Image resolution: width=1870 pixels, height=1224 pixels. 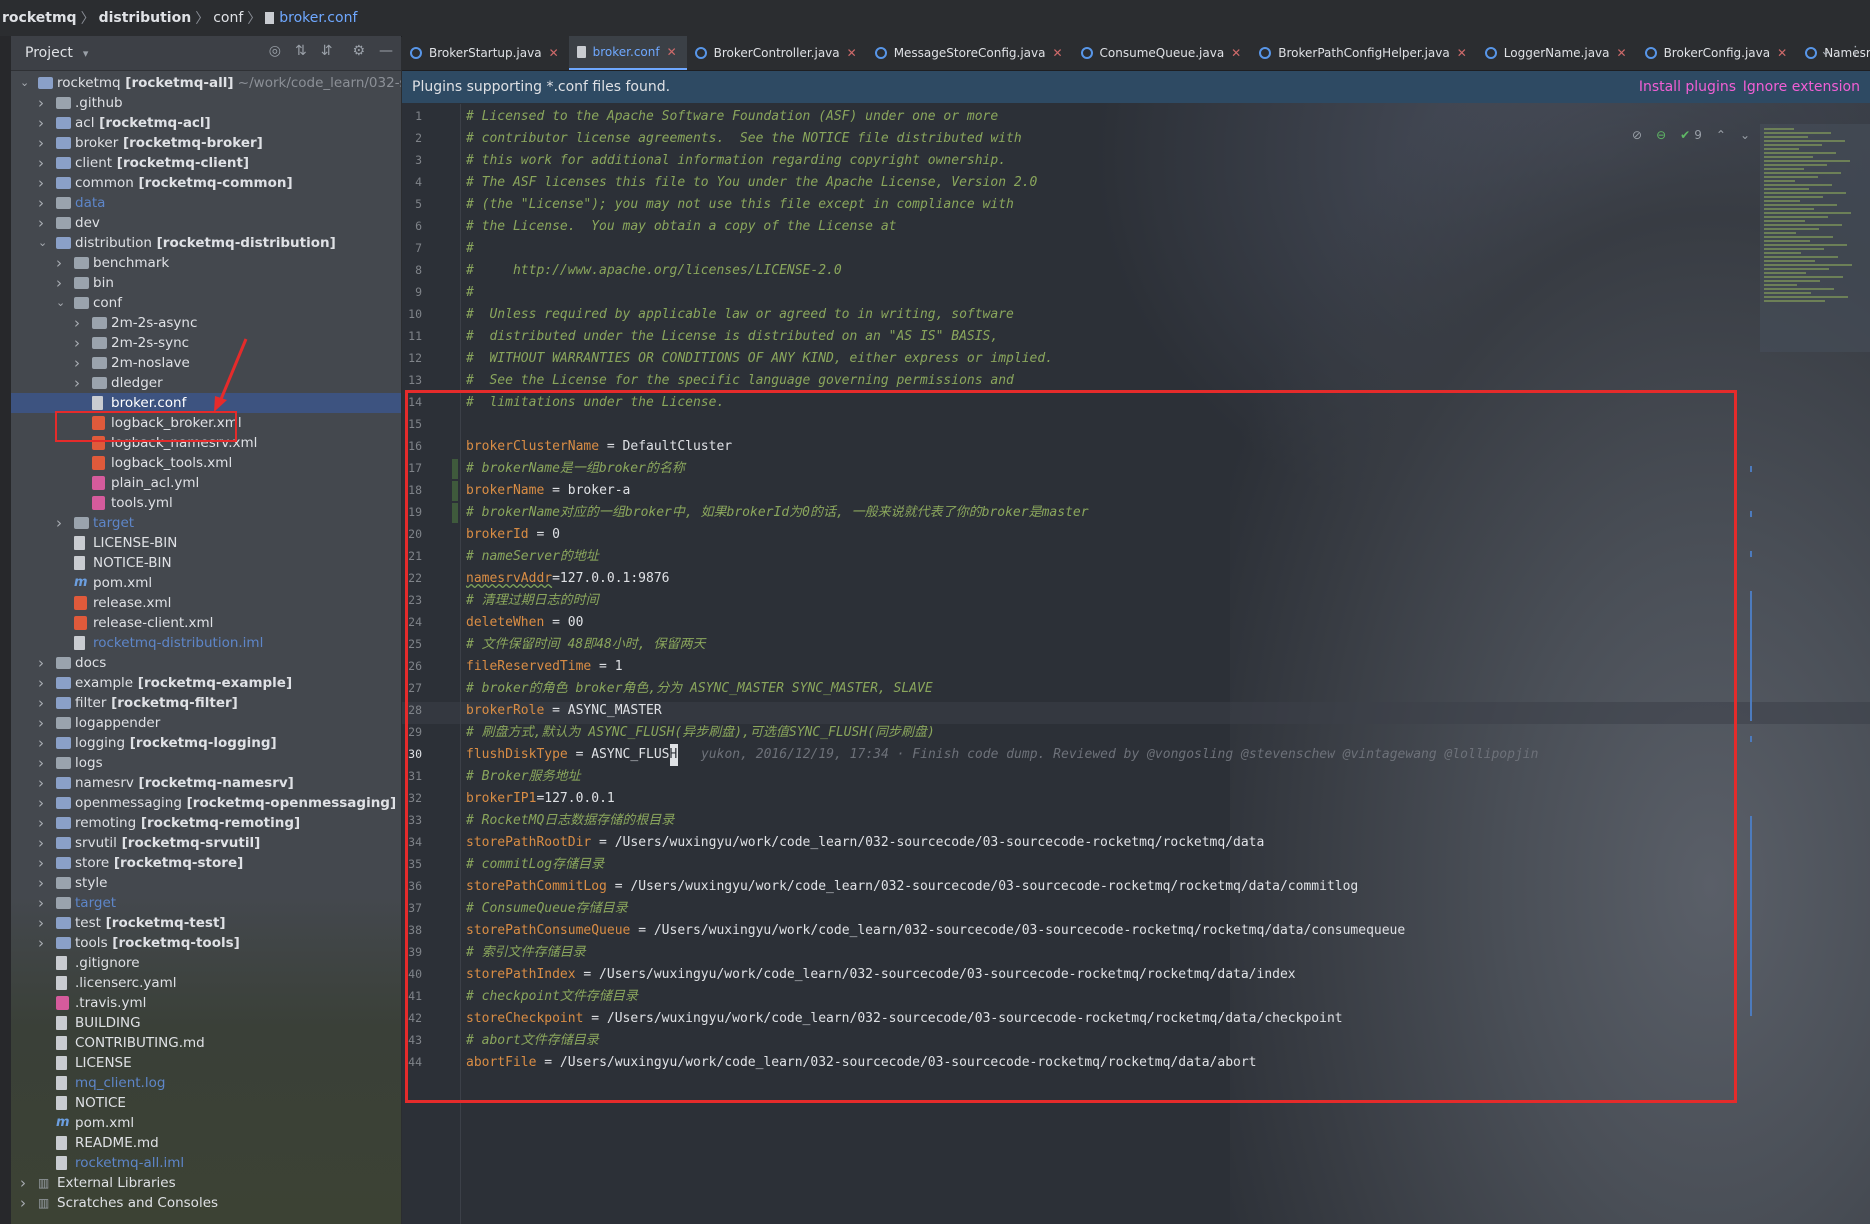 What do you see at coordinates (1661, 135) in the screenshot?
I see `circle-icon: ⊖` at bounding box center [1661, 135].